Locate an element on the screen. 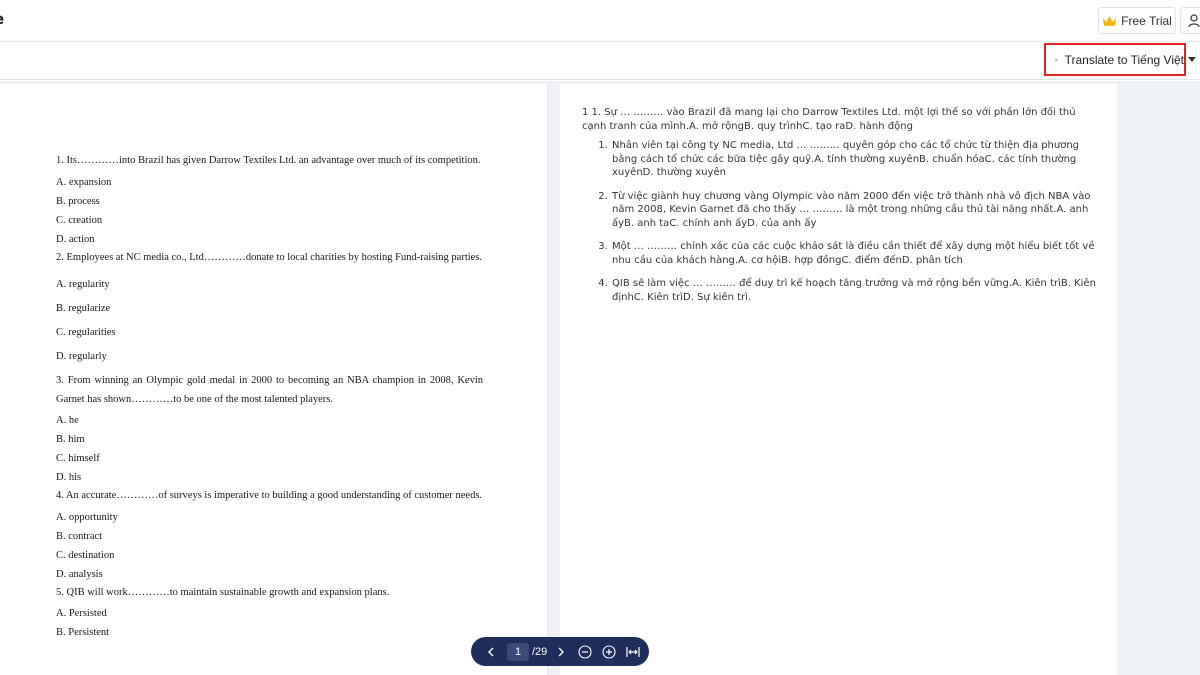  top-header: e Free Trial is located at coordinates (600, 21).